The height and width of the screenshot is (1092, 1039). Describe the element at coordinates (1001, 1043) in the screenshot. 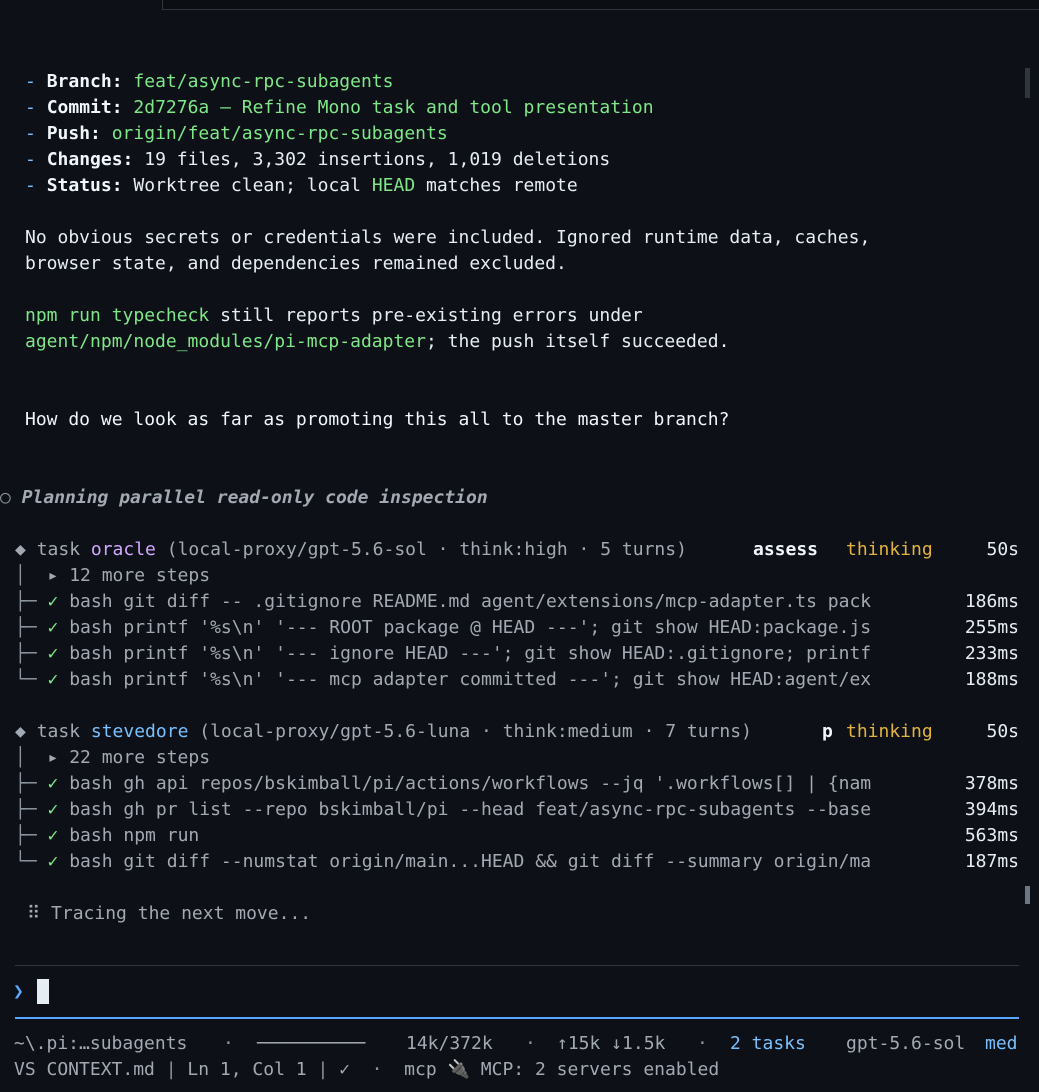

I see `footer-effort: med` at that location.